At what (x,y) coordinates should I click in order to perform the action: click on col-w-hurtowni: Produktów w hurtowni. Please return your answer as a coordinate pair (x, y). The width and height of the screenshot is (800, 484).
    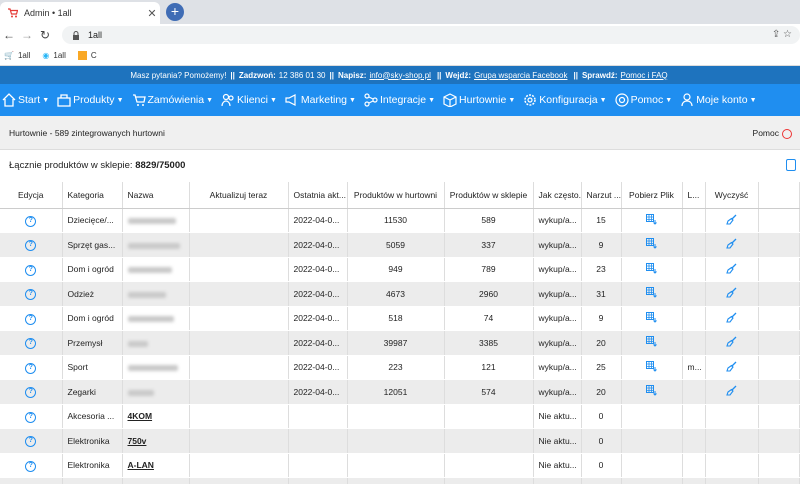
    Looking at the image, I should click on (396, 195).